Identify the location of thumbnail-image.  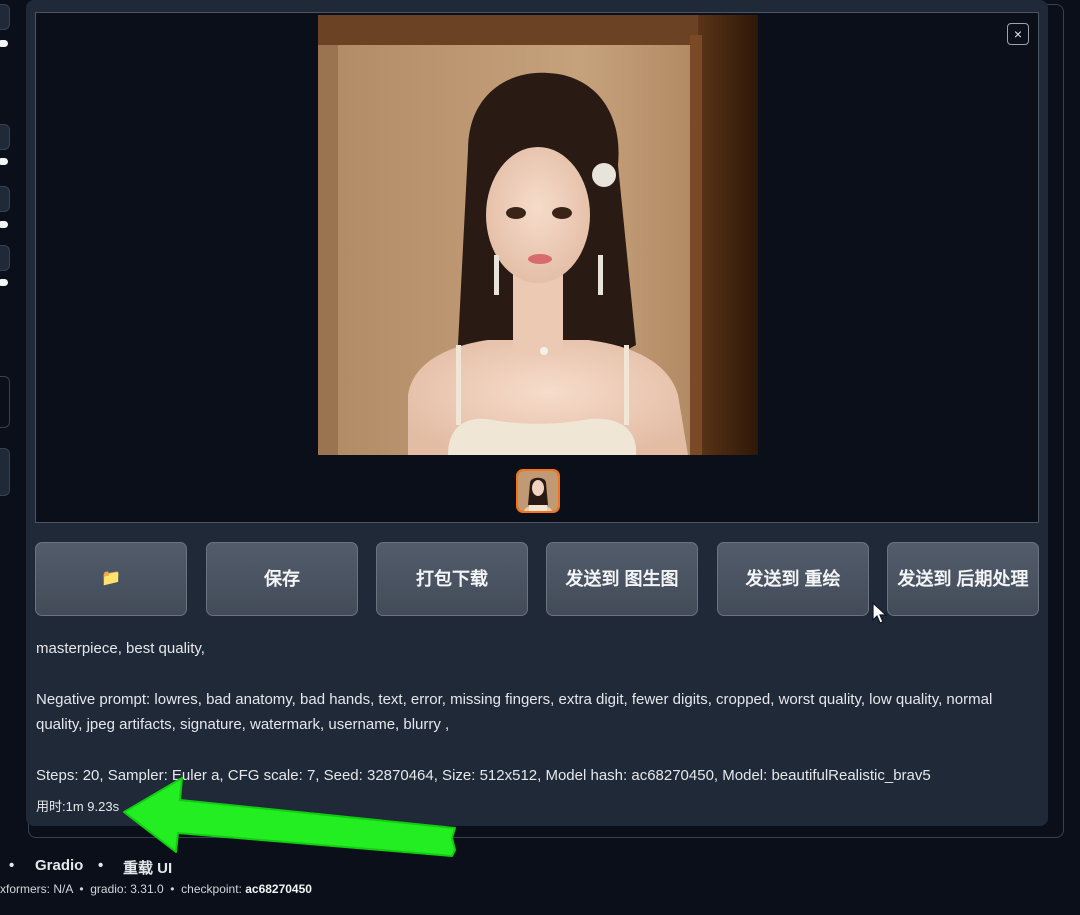
(538, 491).